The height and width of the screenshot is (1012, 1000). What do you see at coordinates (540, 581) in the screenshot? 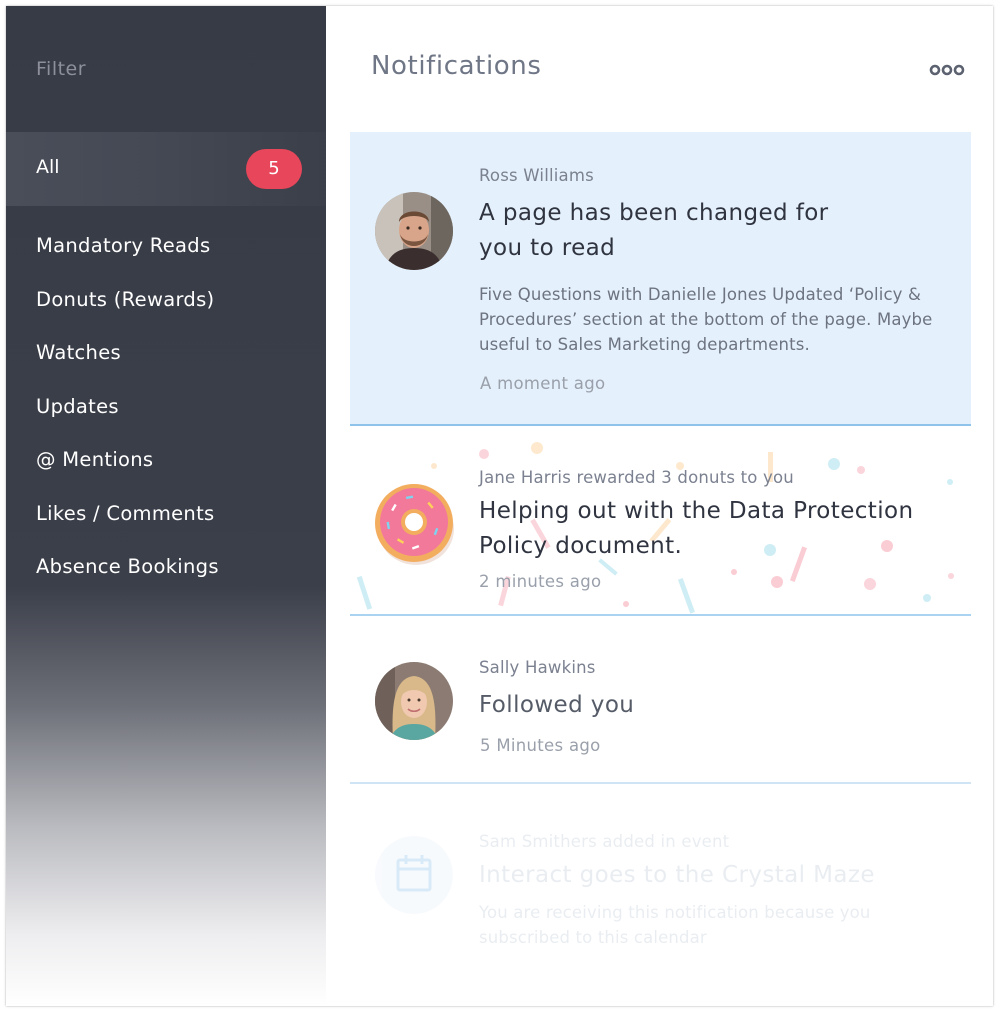
I see `timestamp: 2 minutes ago` at bounding box center [540, 581].